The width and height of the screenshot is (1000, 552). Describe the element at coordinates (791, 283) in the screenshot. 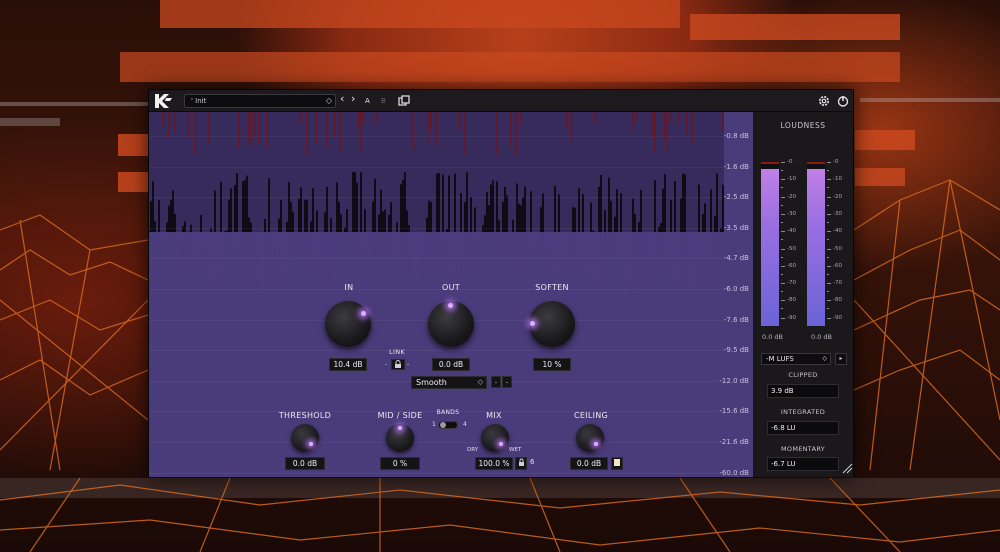

I see `loudness-scale-label: -70` at that location.